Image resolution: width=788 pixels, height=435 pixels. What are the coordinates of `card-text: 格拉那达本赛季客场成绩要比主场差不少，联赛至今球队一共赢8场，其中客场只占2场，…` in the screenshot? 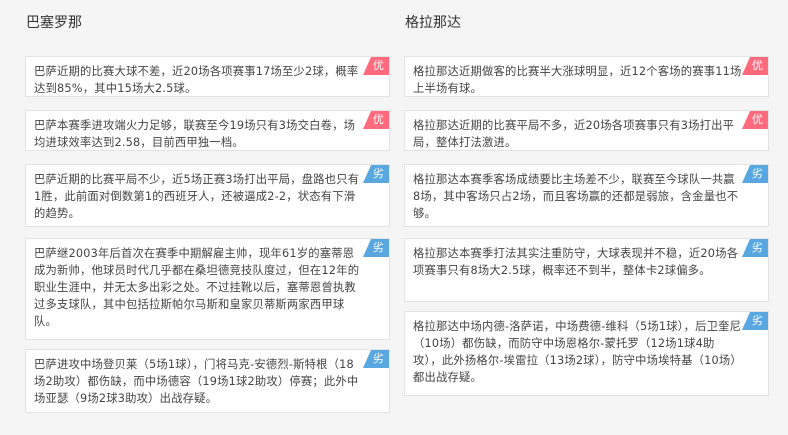 It's located at (576, 196).